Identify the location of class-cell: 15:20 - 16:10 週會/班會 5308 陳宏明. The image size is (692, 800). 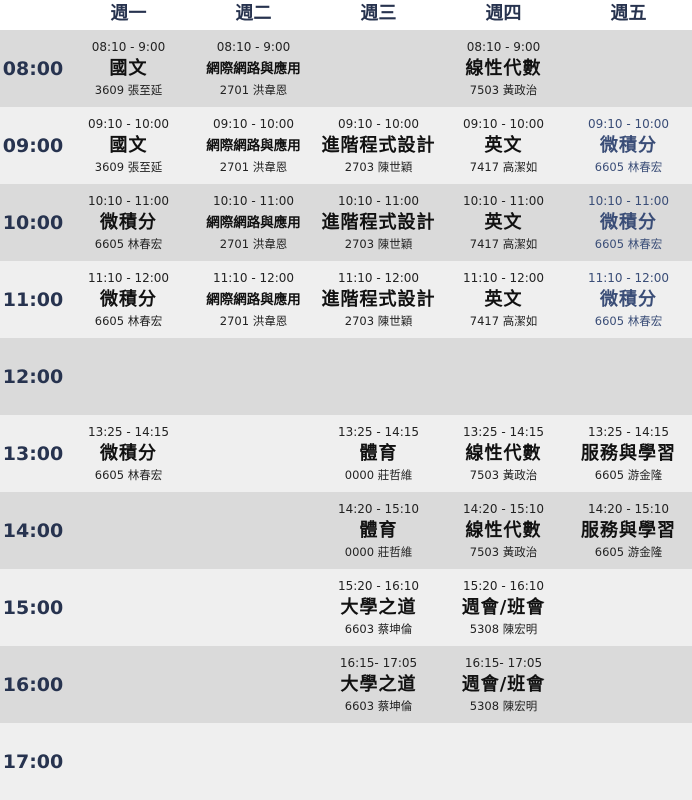
(503, 607).